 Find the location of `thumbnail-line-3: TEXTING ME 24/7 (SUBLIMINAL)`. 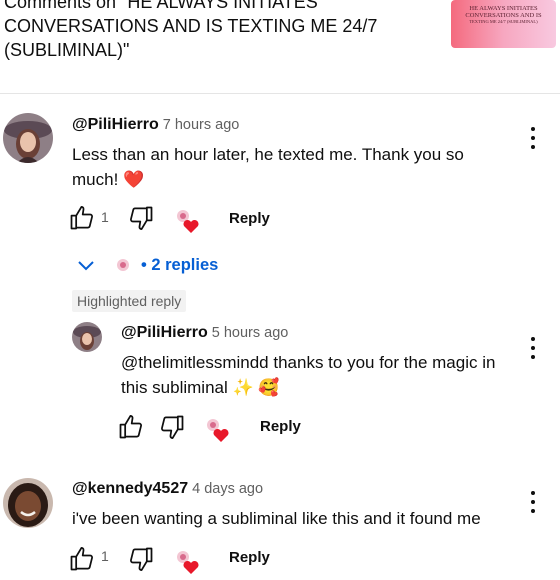

thumbnail-line-3: TEXTING ME 24/7 (SUBLIMINAL) is located at coordinates (503, 21).